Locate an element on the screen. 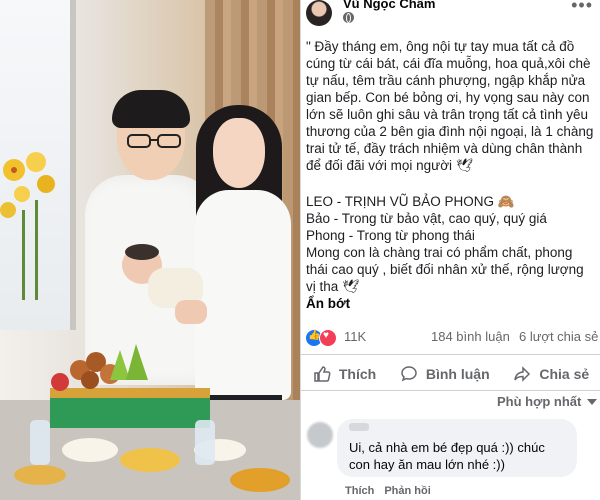 The image size is (600, 500). comment-button: Bình luận is located at coordinates (445, 374).